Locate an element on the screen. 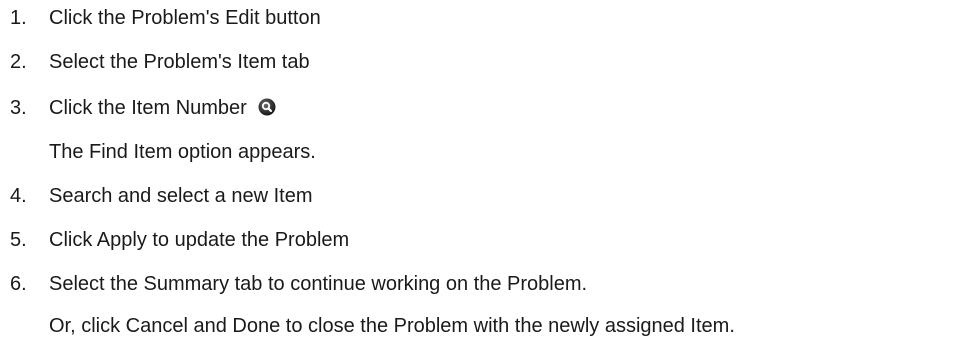  step-note: The Find Item option appears. is located at coordinates (182, 152).